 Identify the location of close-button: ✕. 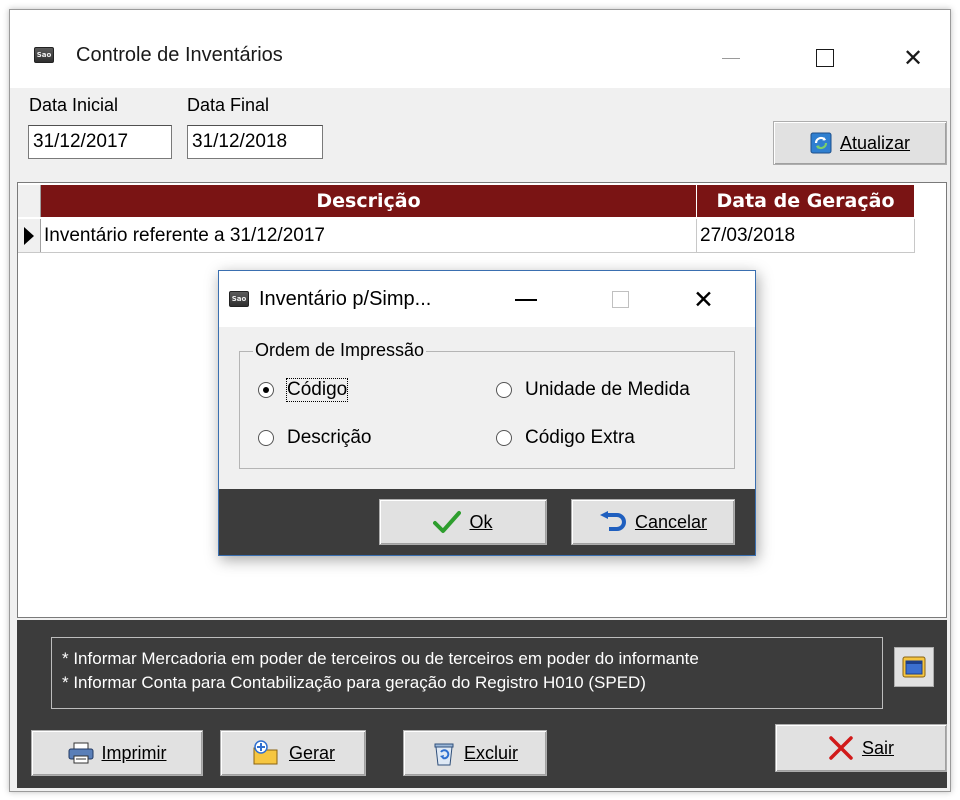
(913, 58).